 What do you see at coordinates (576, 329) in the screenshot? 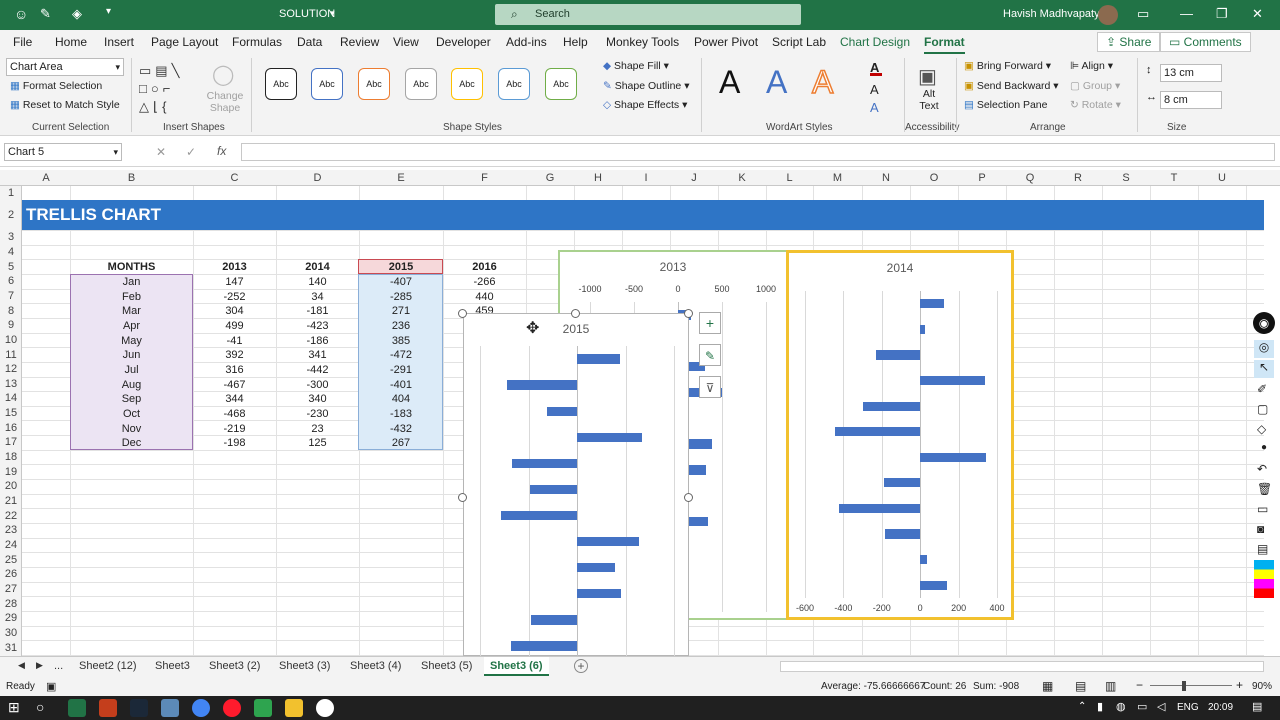
I see `chart-title: 2015` at bounding box center [576, 329].